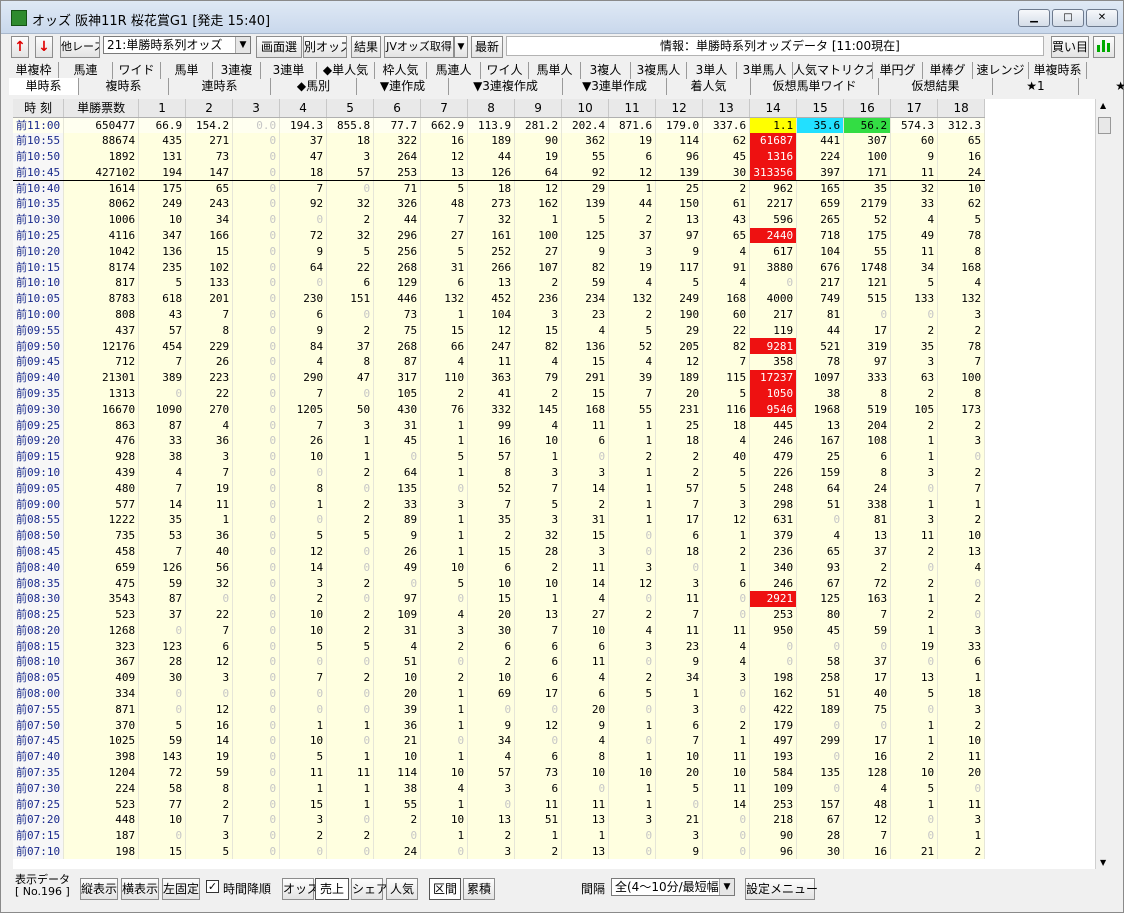 Image resolution: width=1124 pixels, height=913 pixels. Describe the element at coordinates (39, 709) in the screenshot. I see `time-cell: 前07:55` at that location.